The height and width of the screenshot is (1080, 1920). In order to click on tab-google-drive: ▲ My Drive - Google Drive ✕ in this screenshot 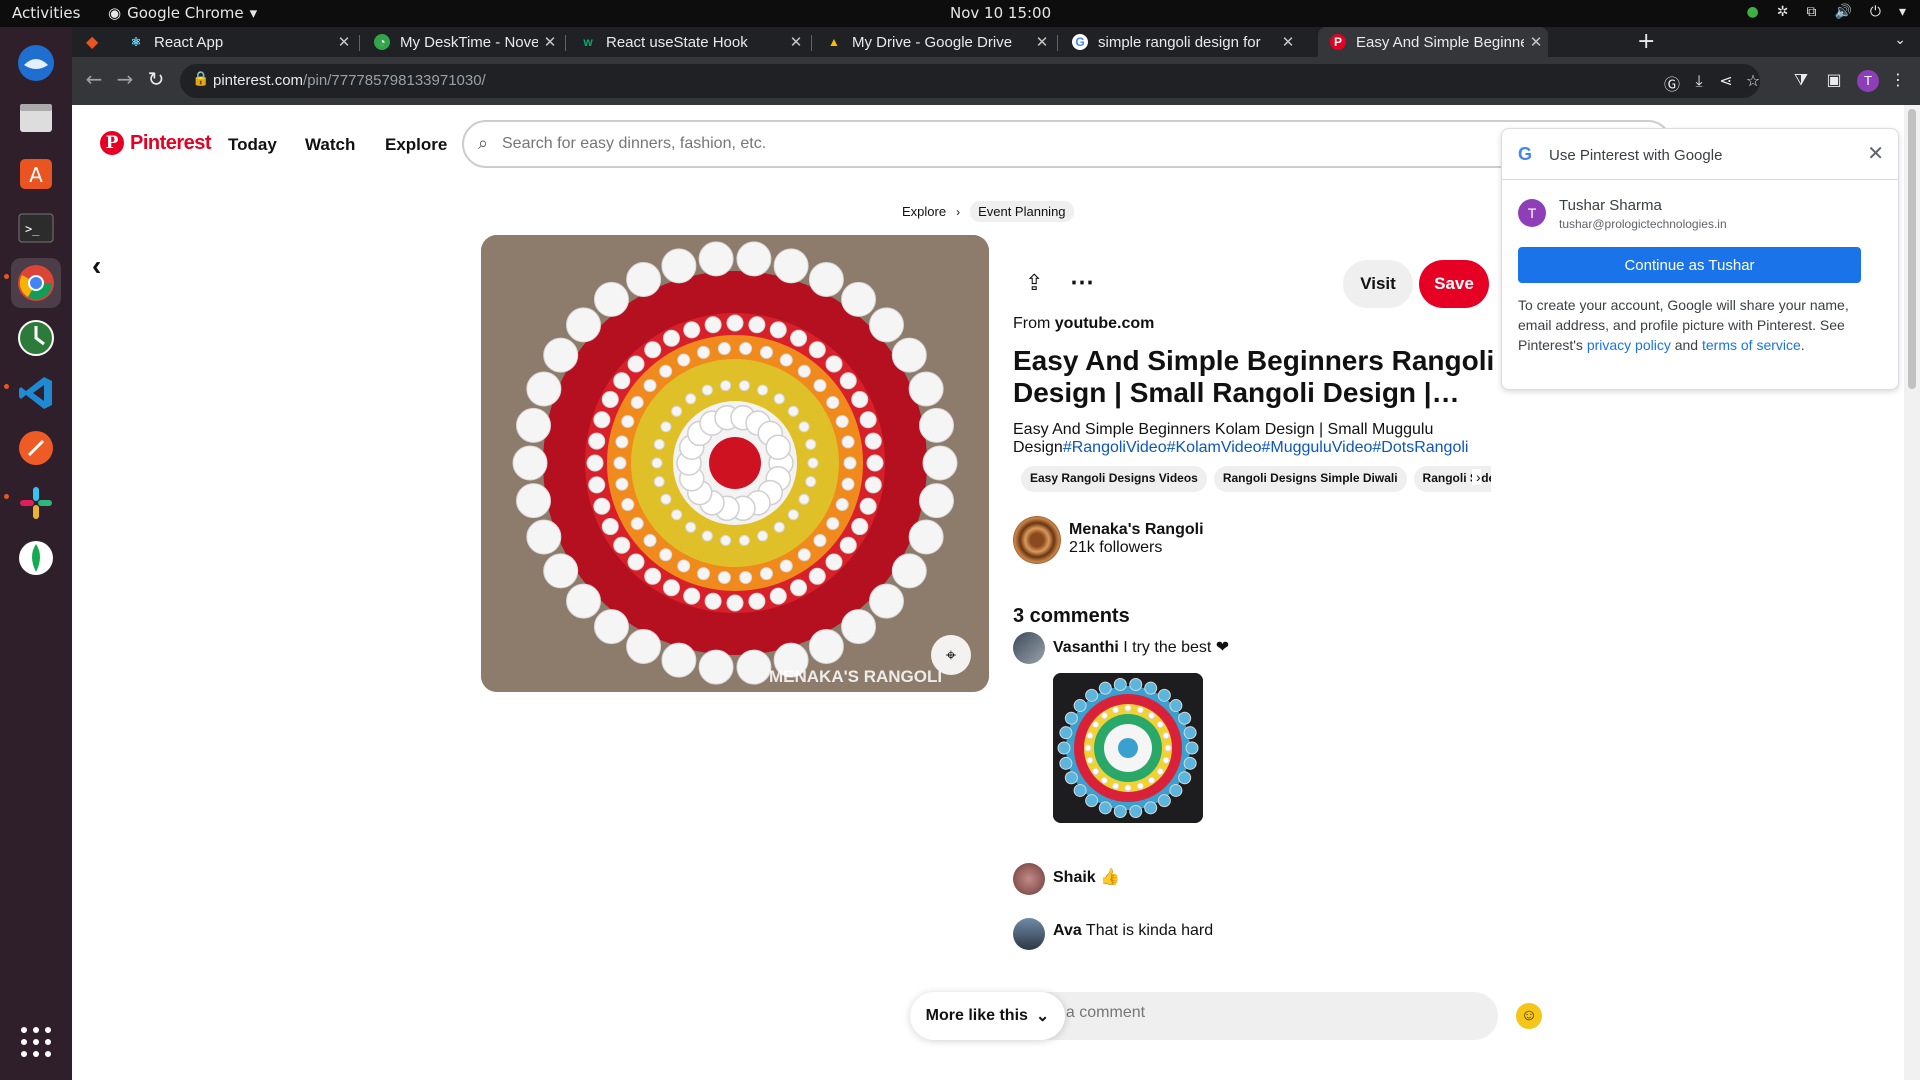, I will do `click(934, 42)`.